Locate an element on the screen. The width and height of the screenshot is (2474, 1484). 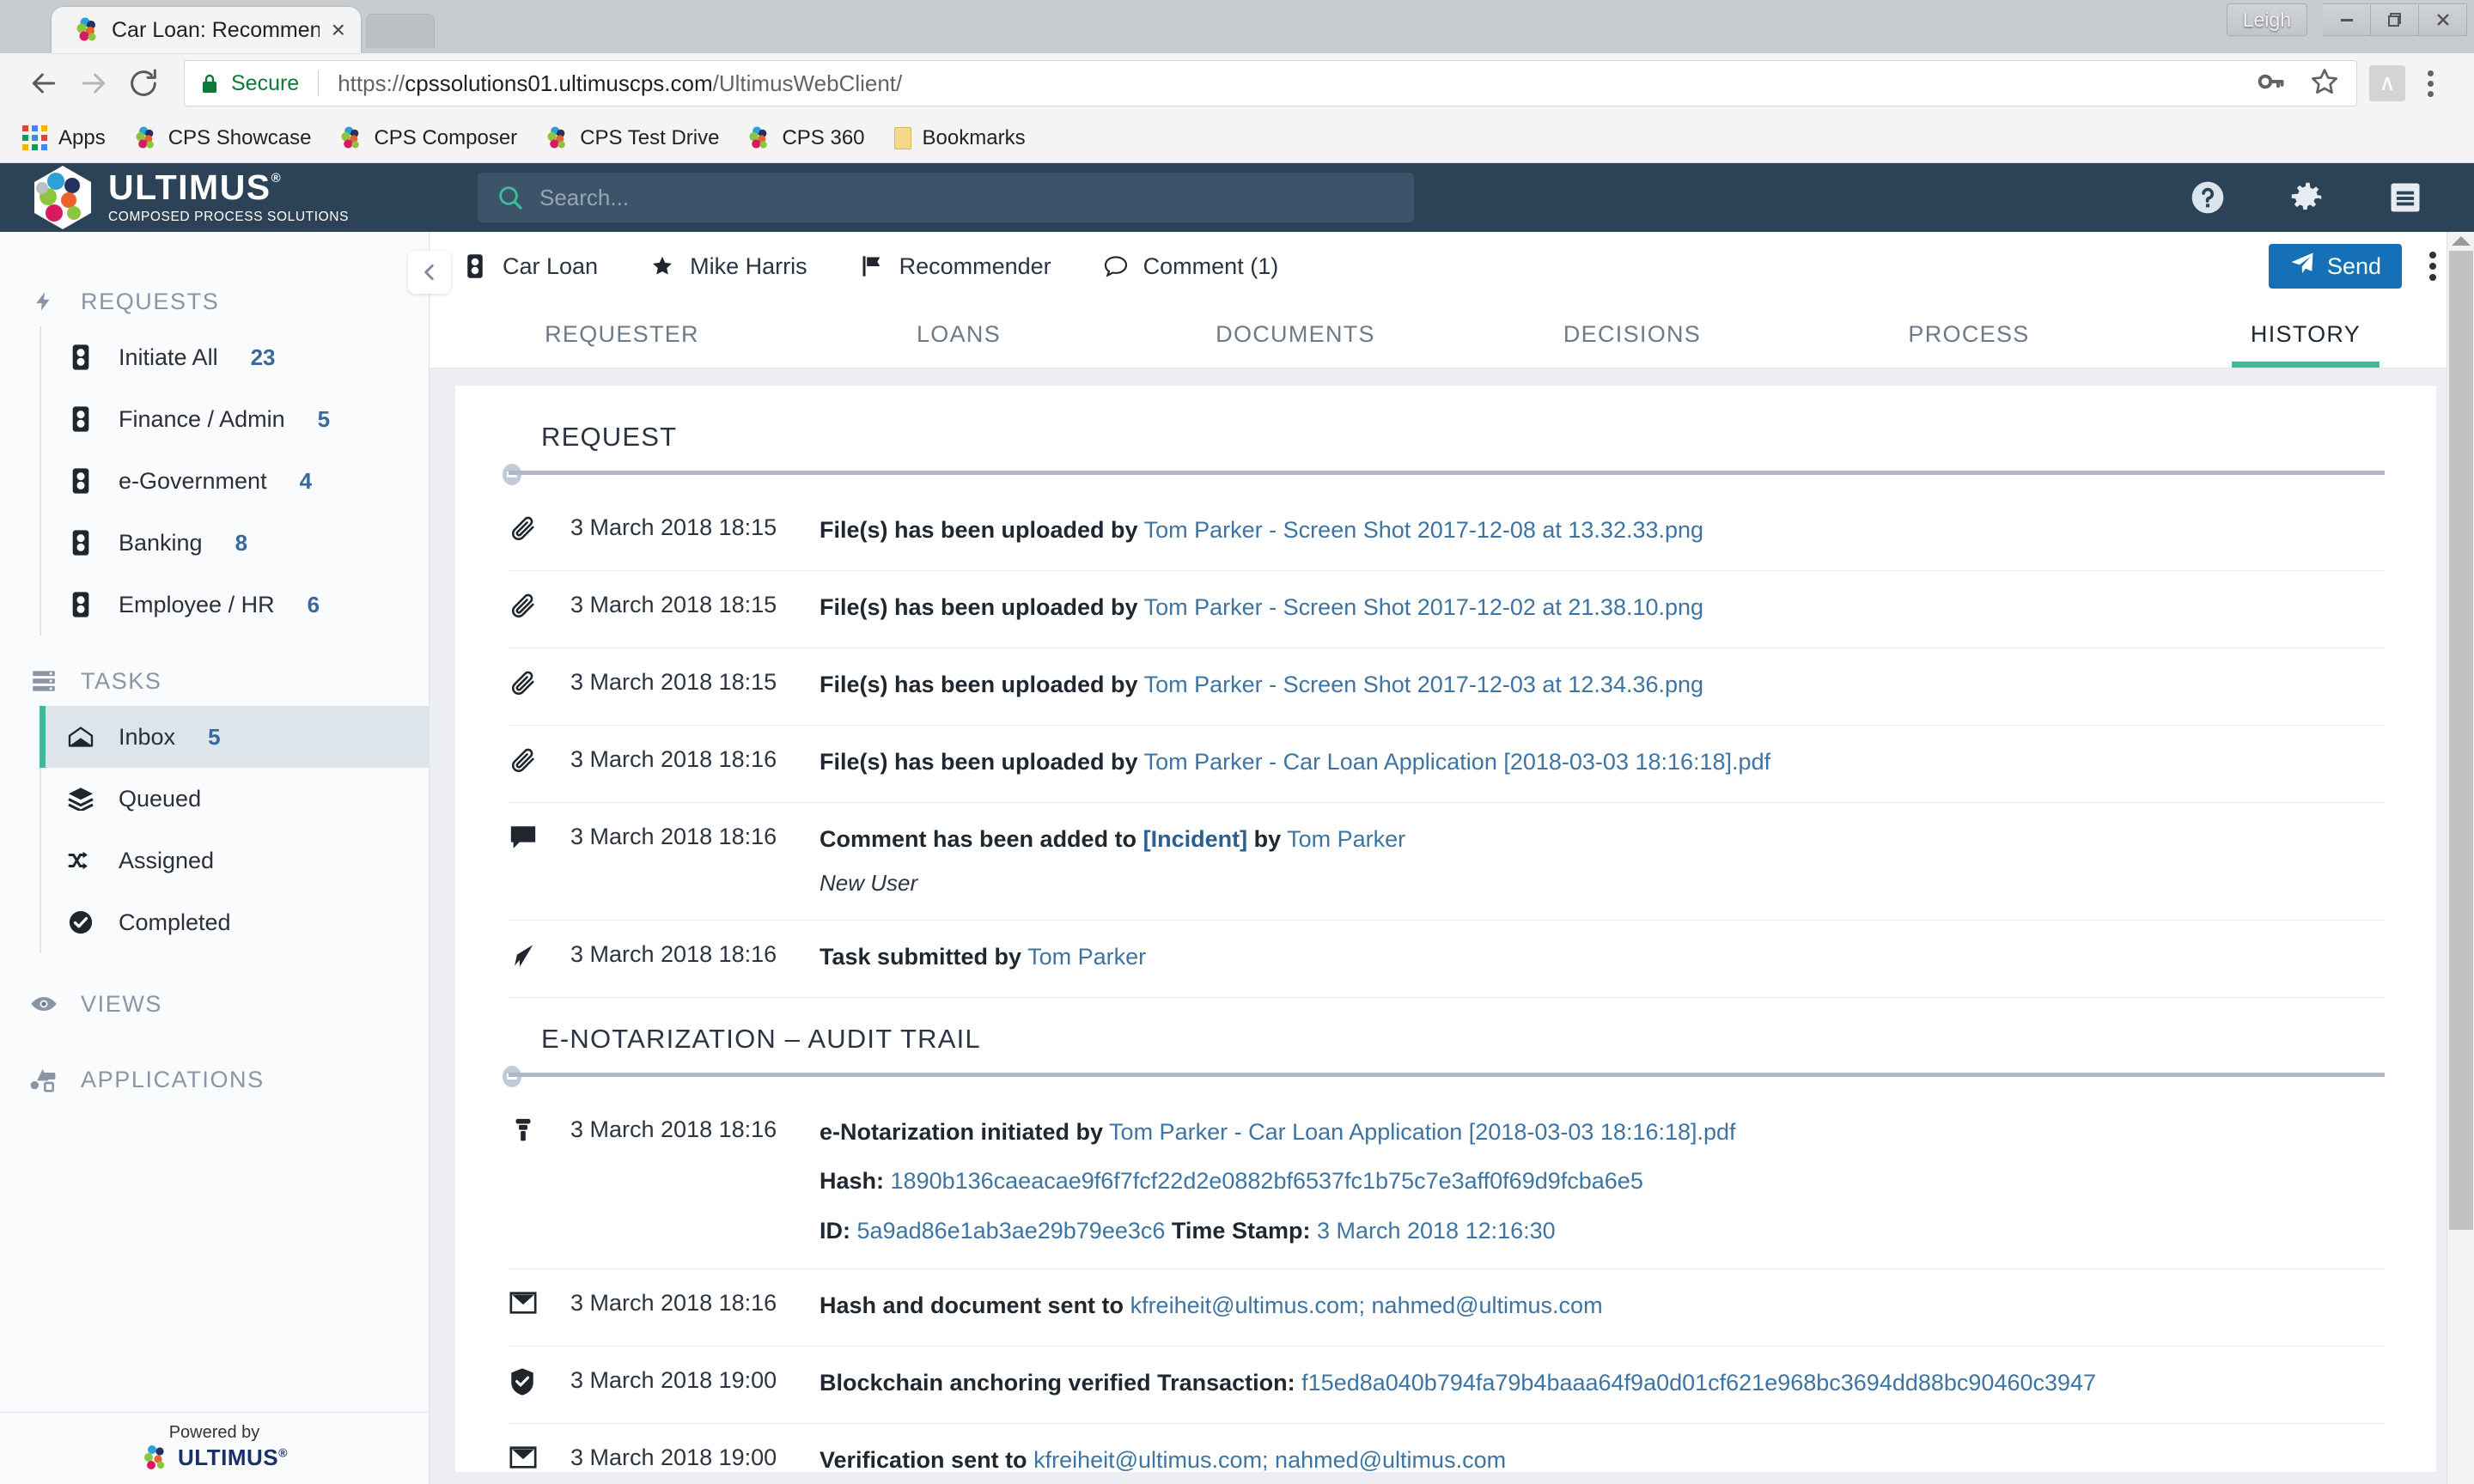
page-scrollbar is located at coordinates (2460, 858).